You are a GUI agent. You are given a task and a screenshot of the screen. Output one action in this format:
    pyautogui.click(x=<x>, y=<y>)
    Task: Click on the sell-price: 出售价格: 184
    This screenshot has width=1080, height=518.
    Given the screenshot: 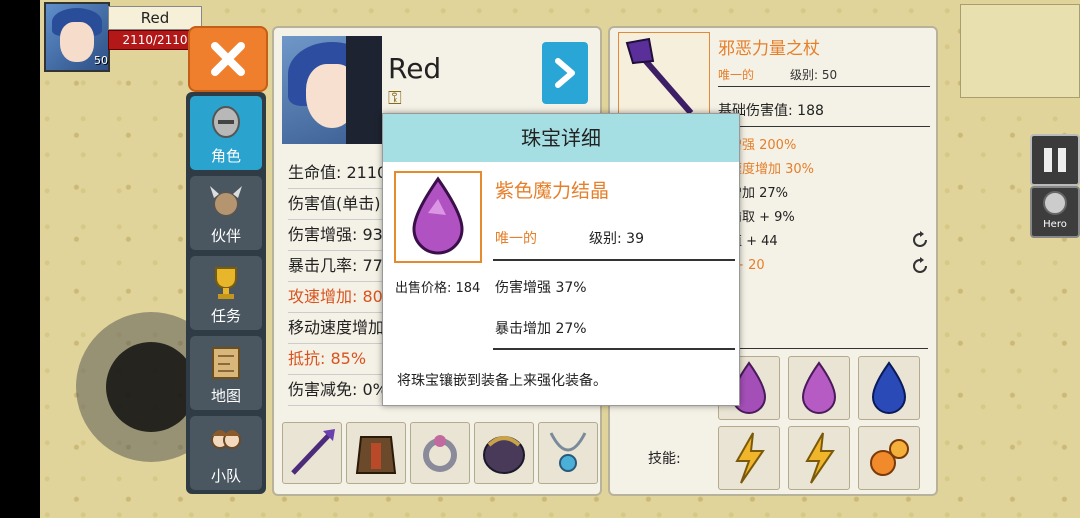 What is the action you would take?
    pyautogui.click(x=438, y=288)
    